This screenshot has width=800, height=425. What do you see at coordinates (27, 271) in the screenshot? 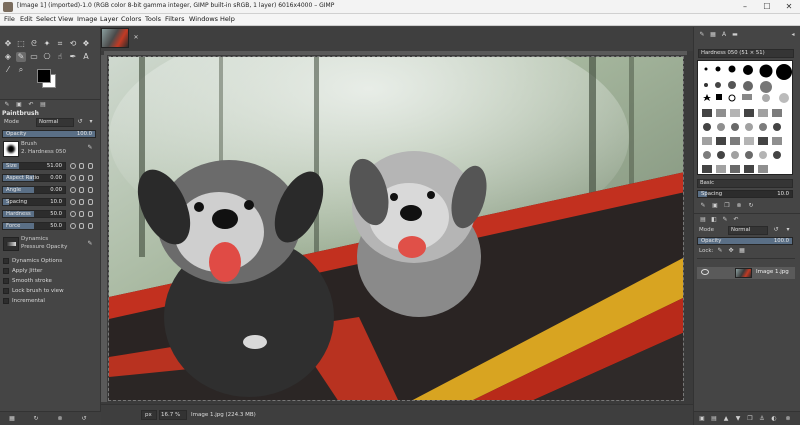
I see `apply-jitter-label: Apply Jitter` at bounding box center [27, 271].